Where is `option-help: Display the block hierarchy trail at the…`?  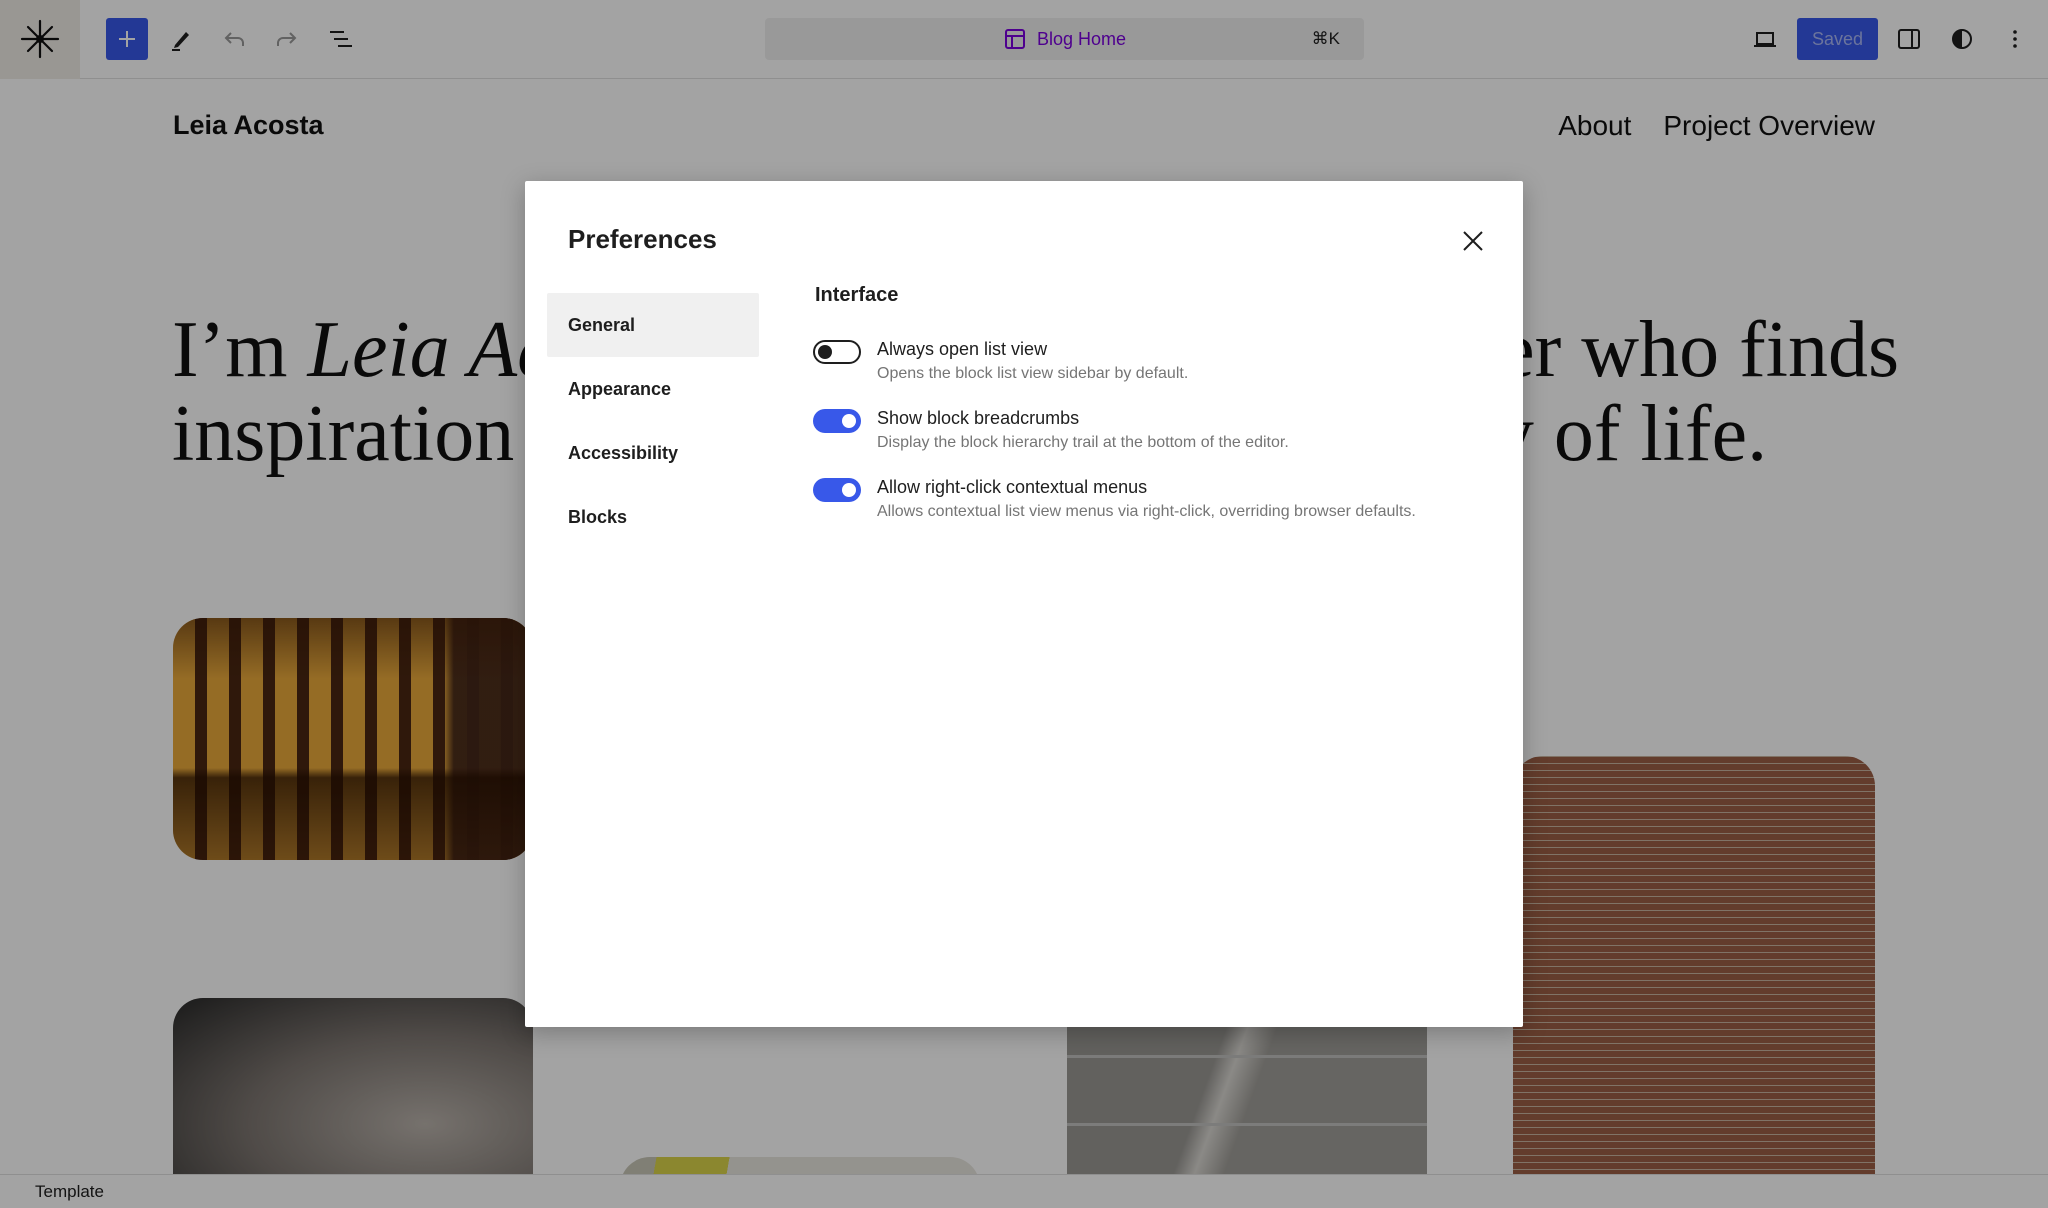
option-help: Display the block hierarchy trail at the… is located at coordinates (1083, 442).